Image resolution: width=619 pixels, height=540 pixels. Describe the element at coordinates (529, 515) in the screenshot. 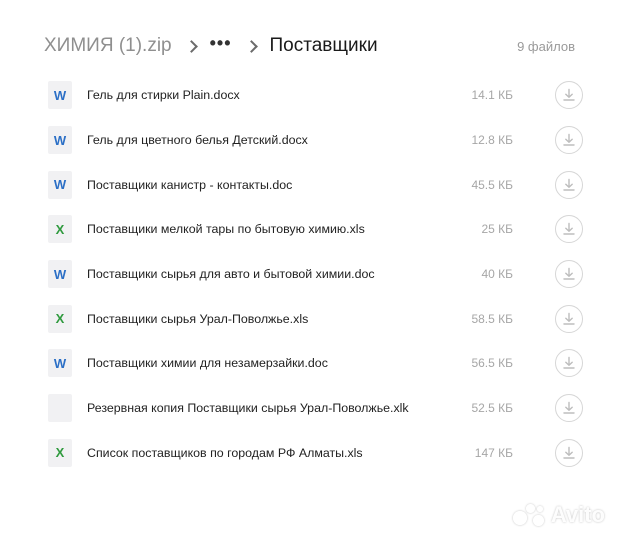

I see `avito-logo-icon` at that location.